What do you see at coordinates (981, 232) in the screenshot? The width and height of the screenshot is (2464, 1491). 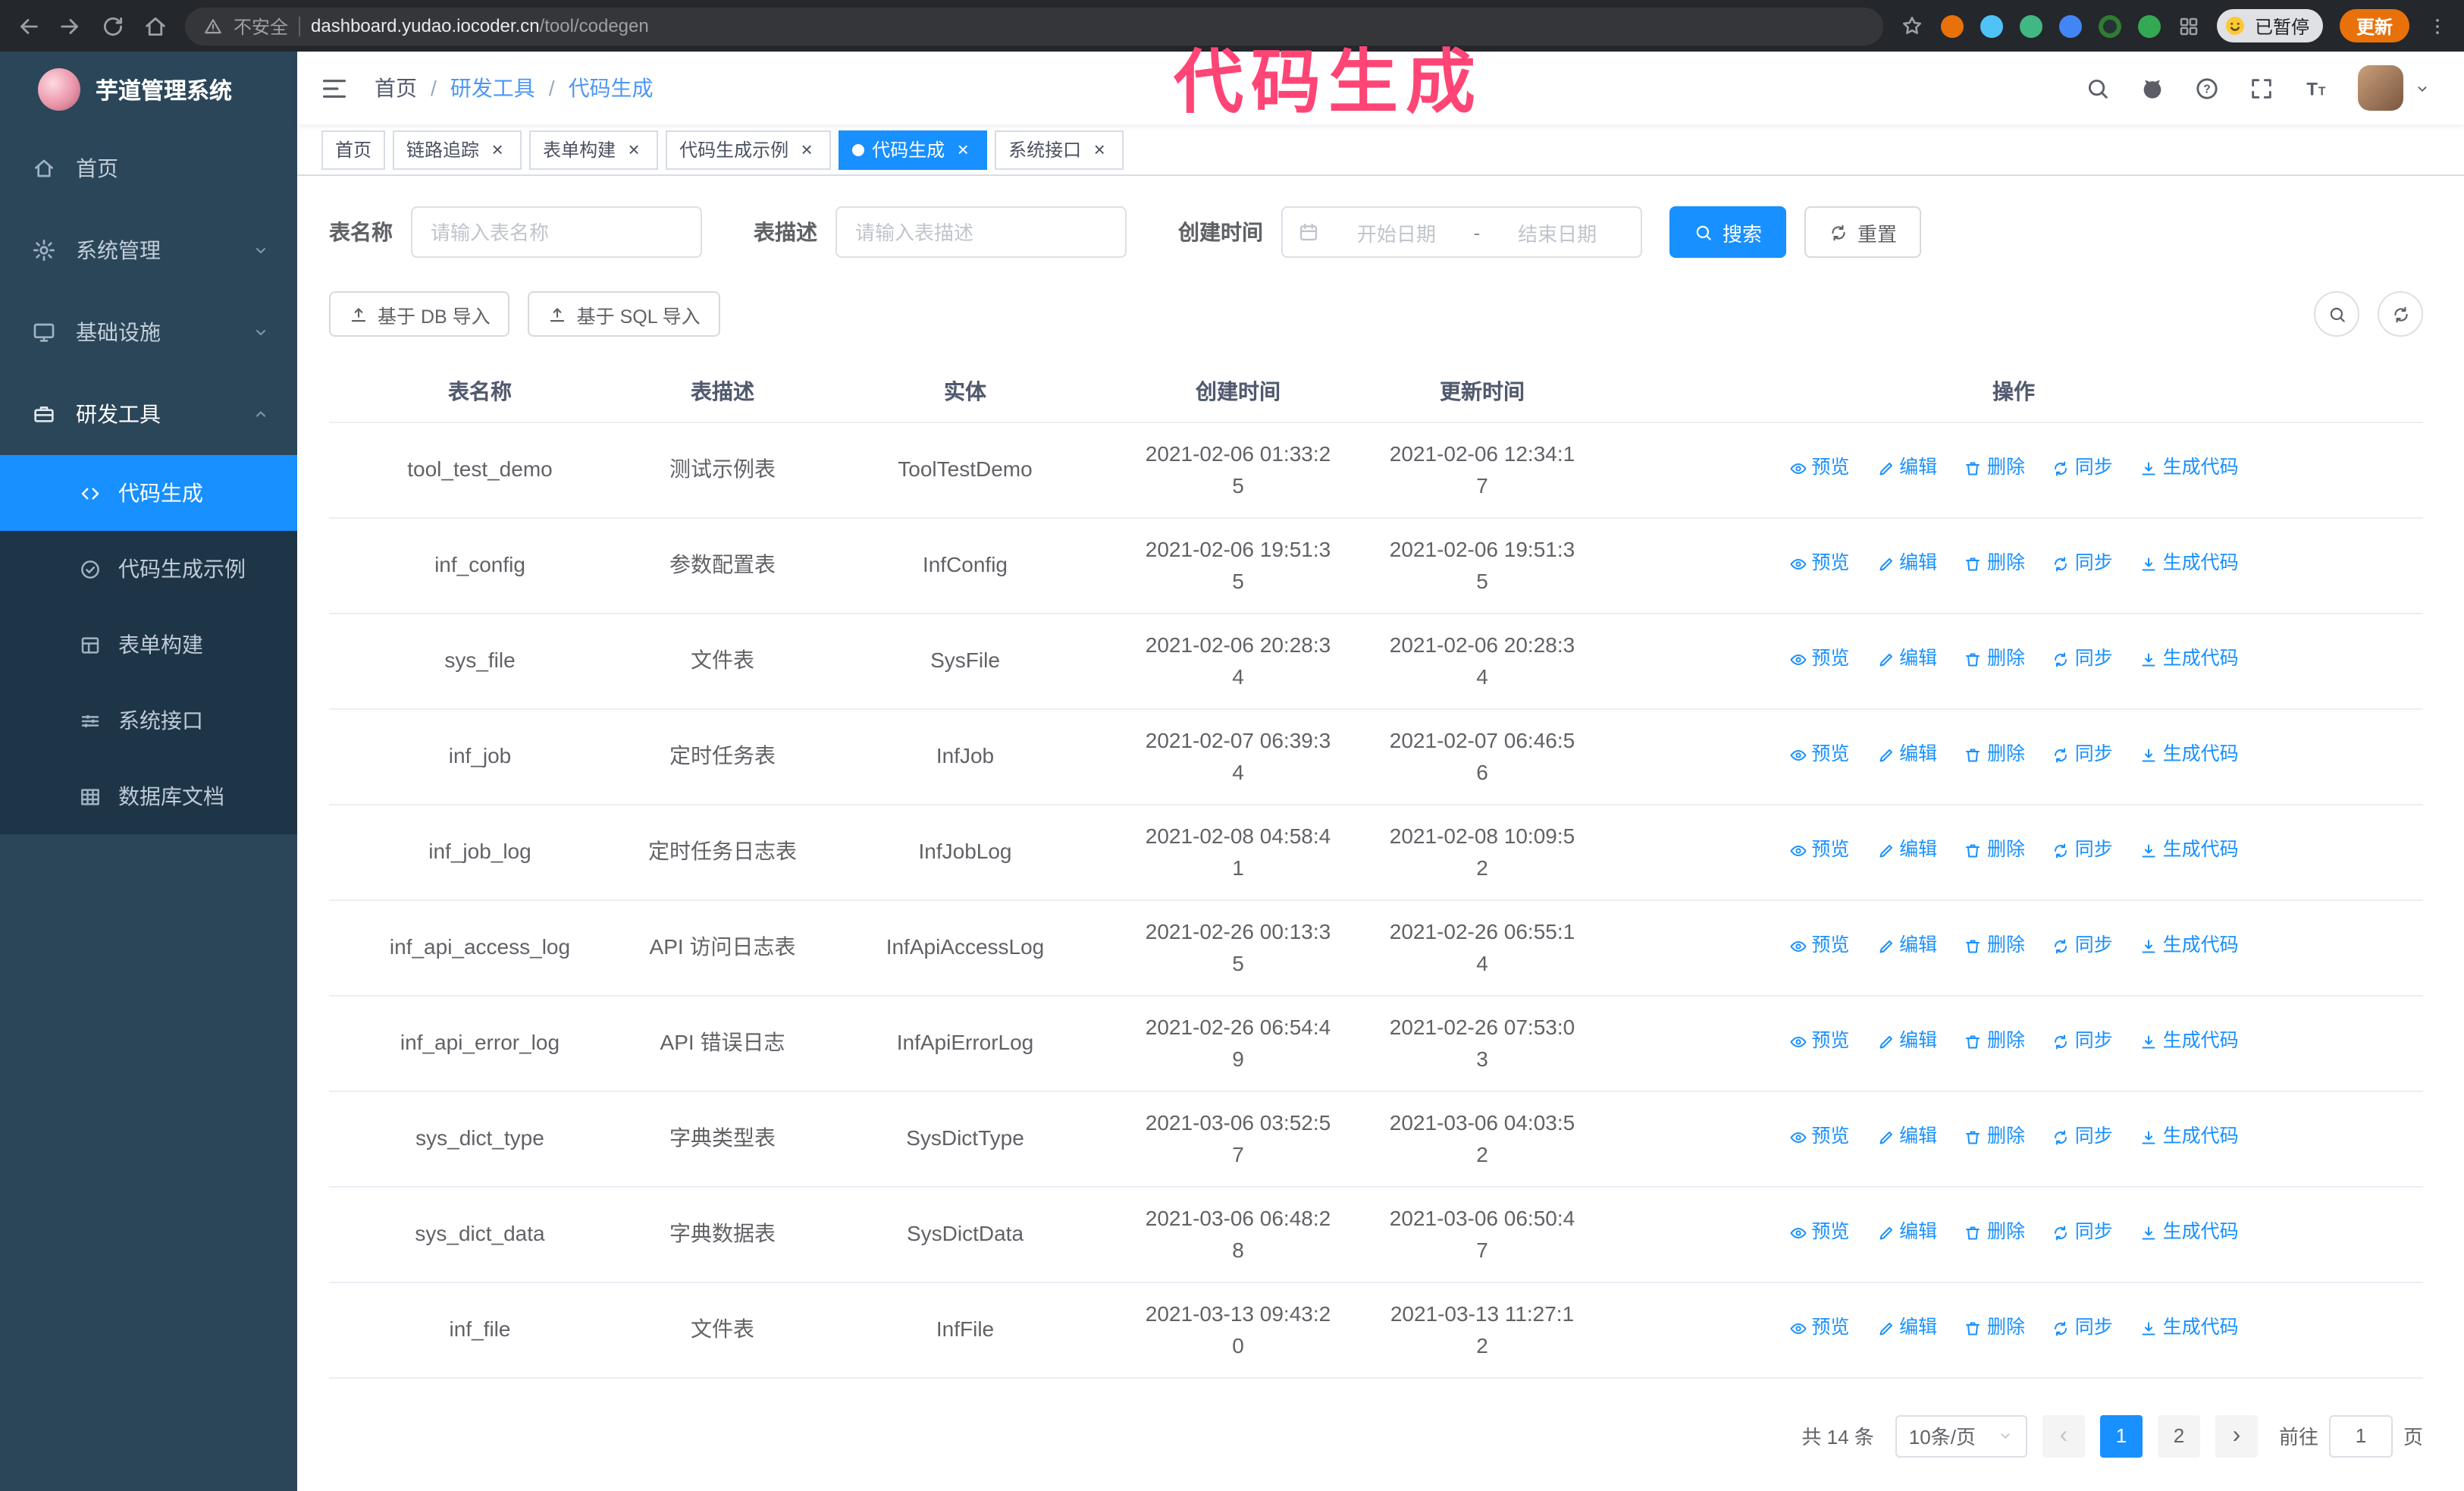 I see `table-desc-input` at bounding box center [981, 232].